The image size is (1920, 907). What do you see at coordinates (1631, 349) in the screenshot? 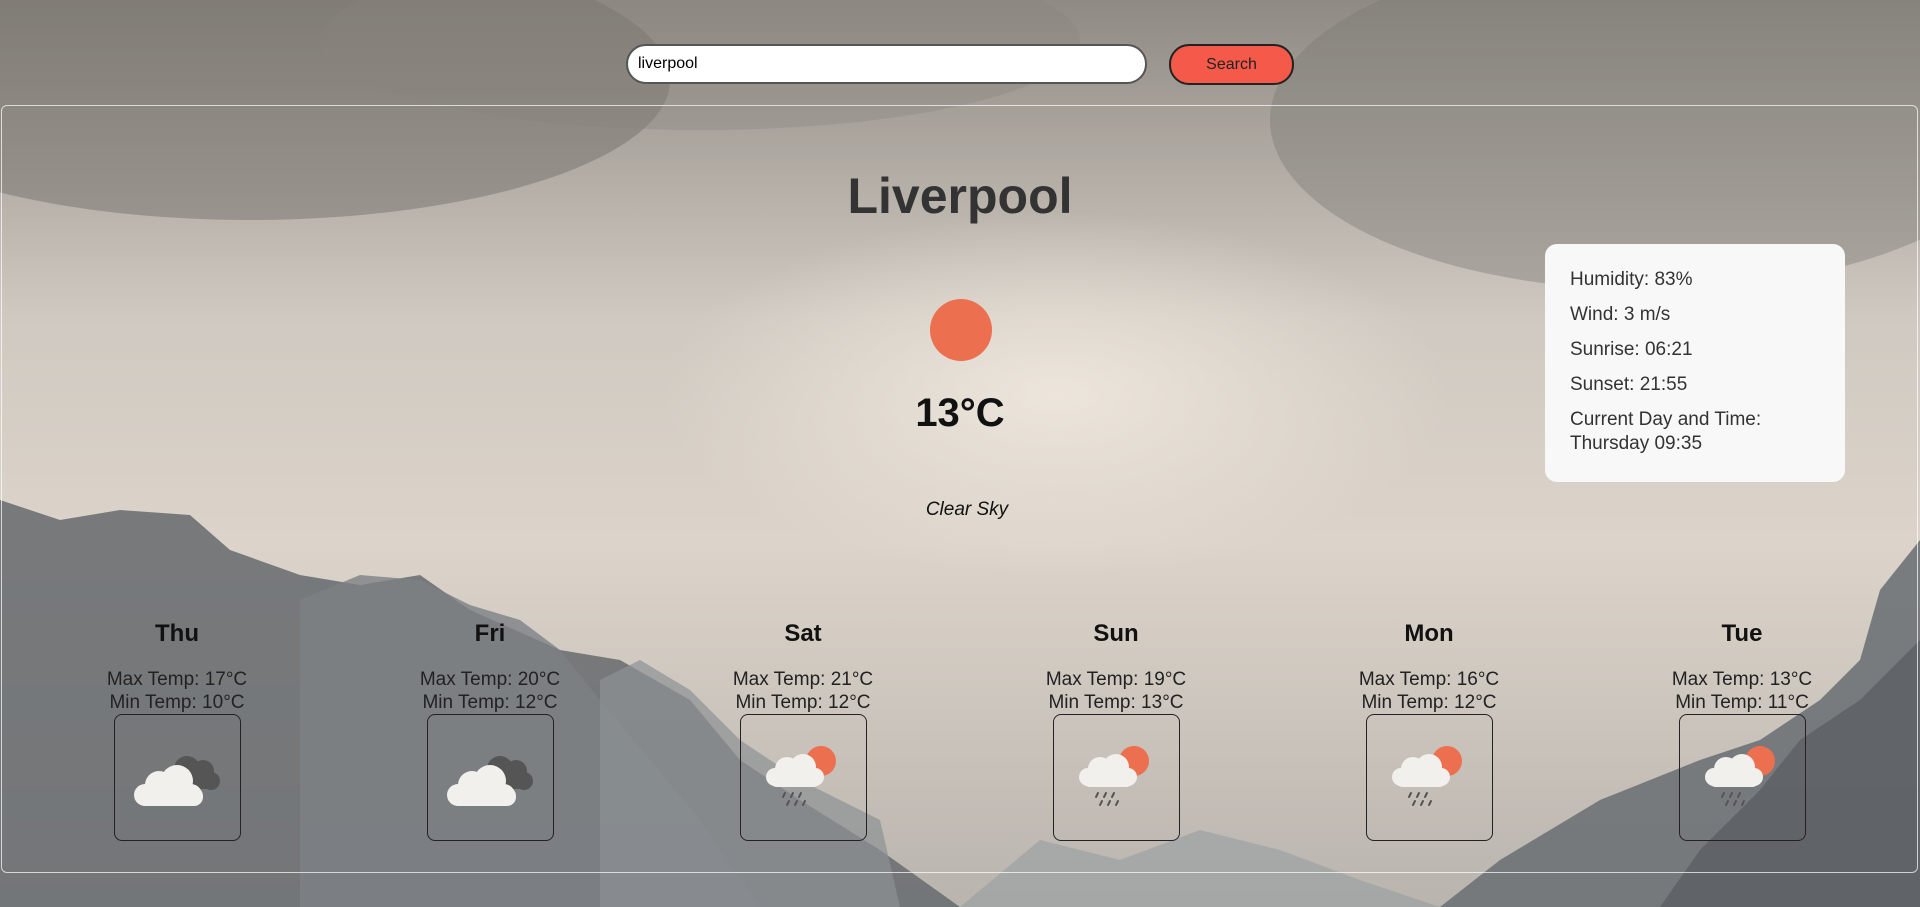
I see `sunrise-text: Sunrise: 06:21` at bounding box center [1631, 349].